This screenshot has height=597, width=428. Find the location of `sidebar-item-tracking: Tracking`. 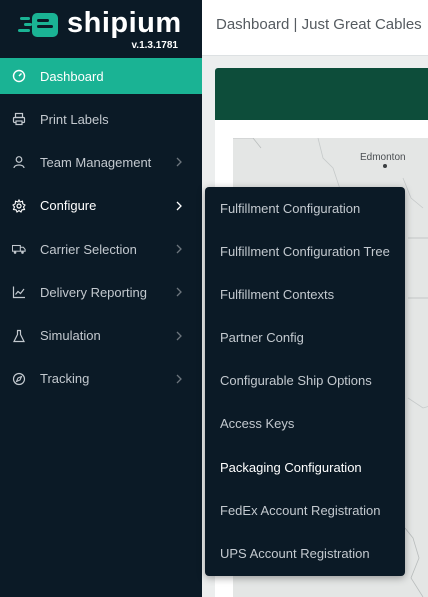

sidebar-item-tracking: Tracking is located at coordinates (101, 378).